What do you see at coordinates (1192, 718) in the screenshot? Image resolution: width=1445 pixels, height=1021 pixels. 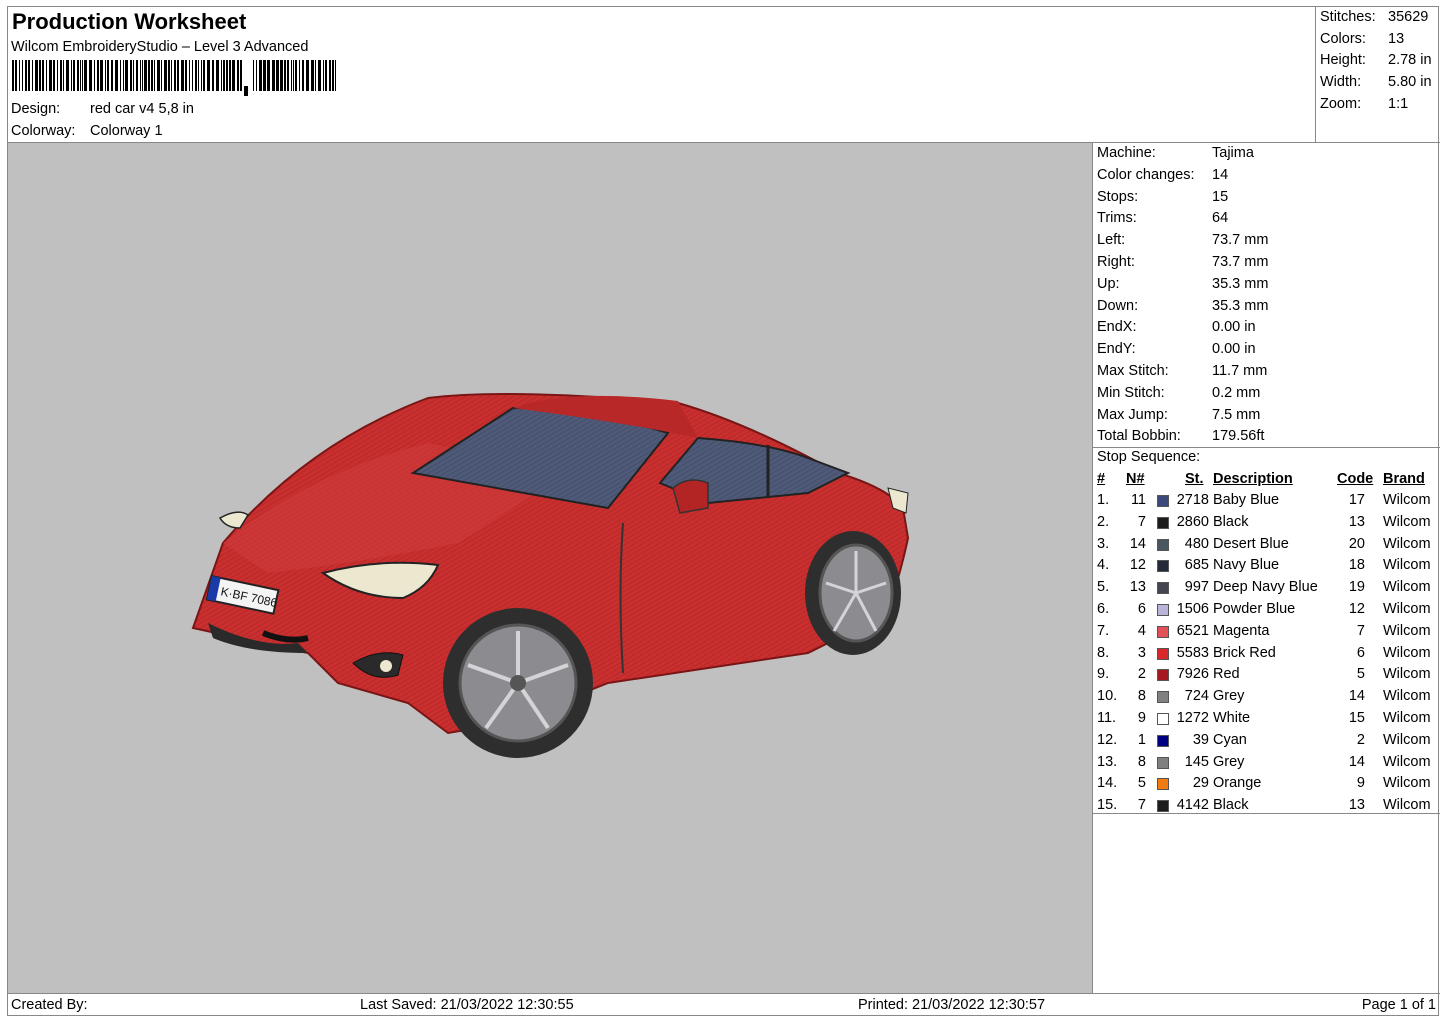 I see `row-stitches: 1272` at bounding box center [1192, 718].